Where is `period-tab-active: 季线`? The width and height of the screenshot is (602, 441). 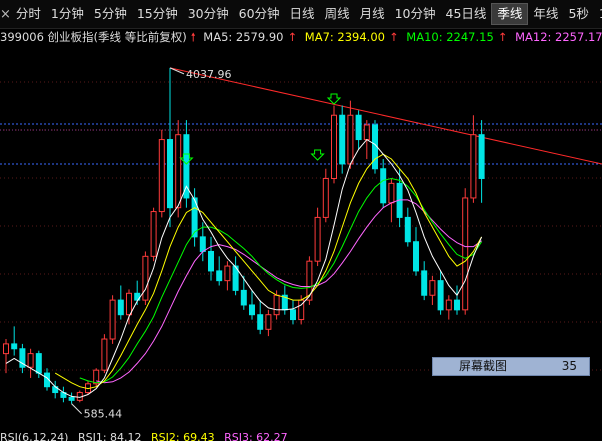 period-tab-active: 季线 is located at coordinates (510, 14).